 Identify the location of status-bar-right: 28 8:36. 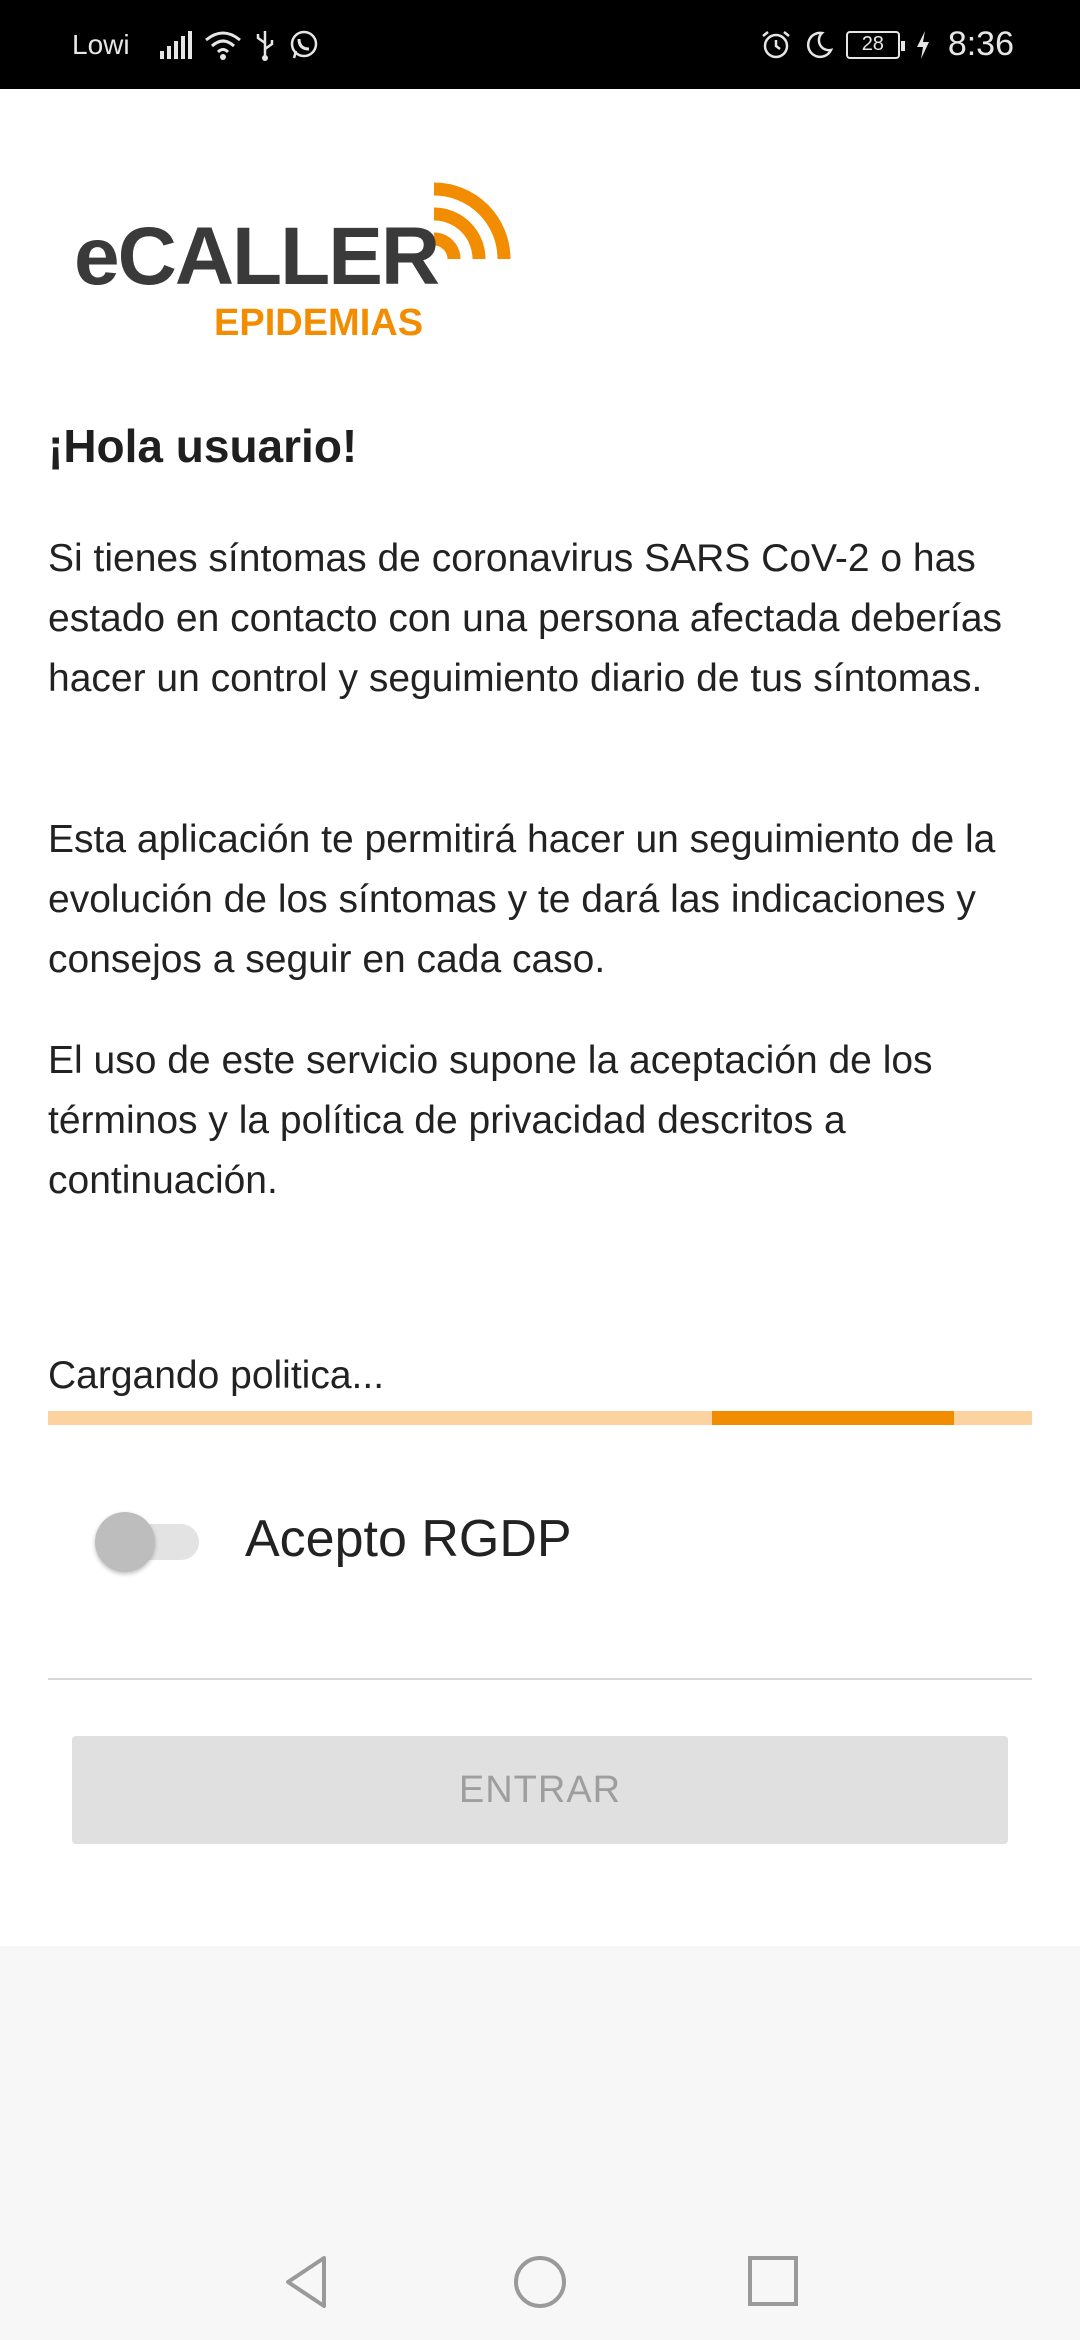
(887, 44).